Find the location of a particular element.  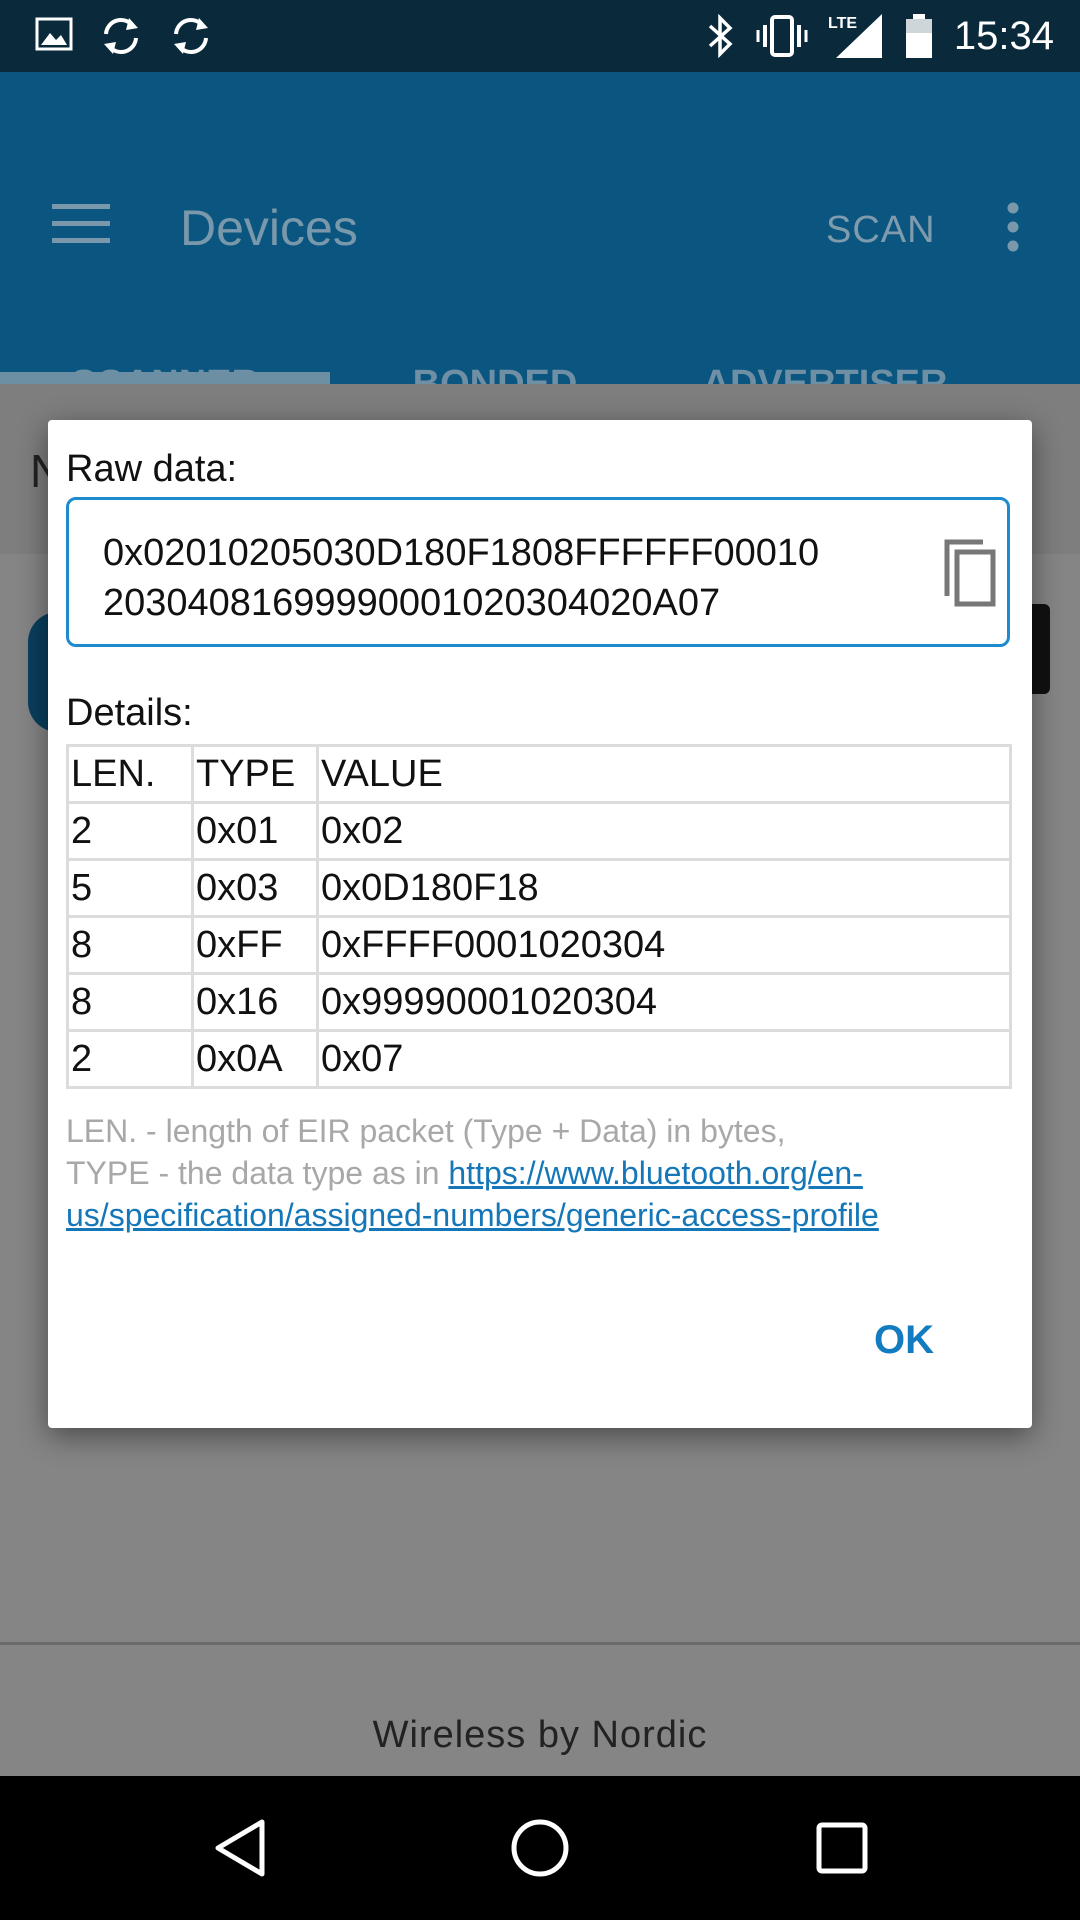

more-vert-icon is located at coordinates (1013, 227).